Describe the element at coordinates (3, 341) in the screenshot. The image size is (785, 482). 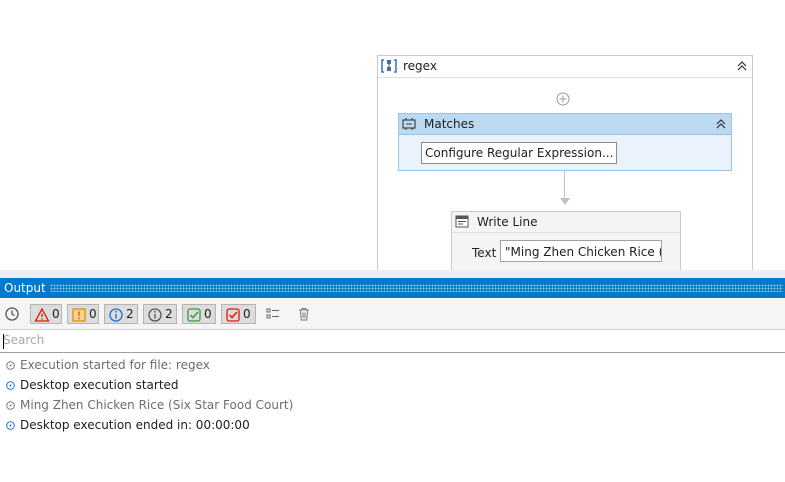
I see `text-caret` at that location.